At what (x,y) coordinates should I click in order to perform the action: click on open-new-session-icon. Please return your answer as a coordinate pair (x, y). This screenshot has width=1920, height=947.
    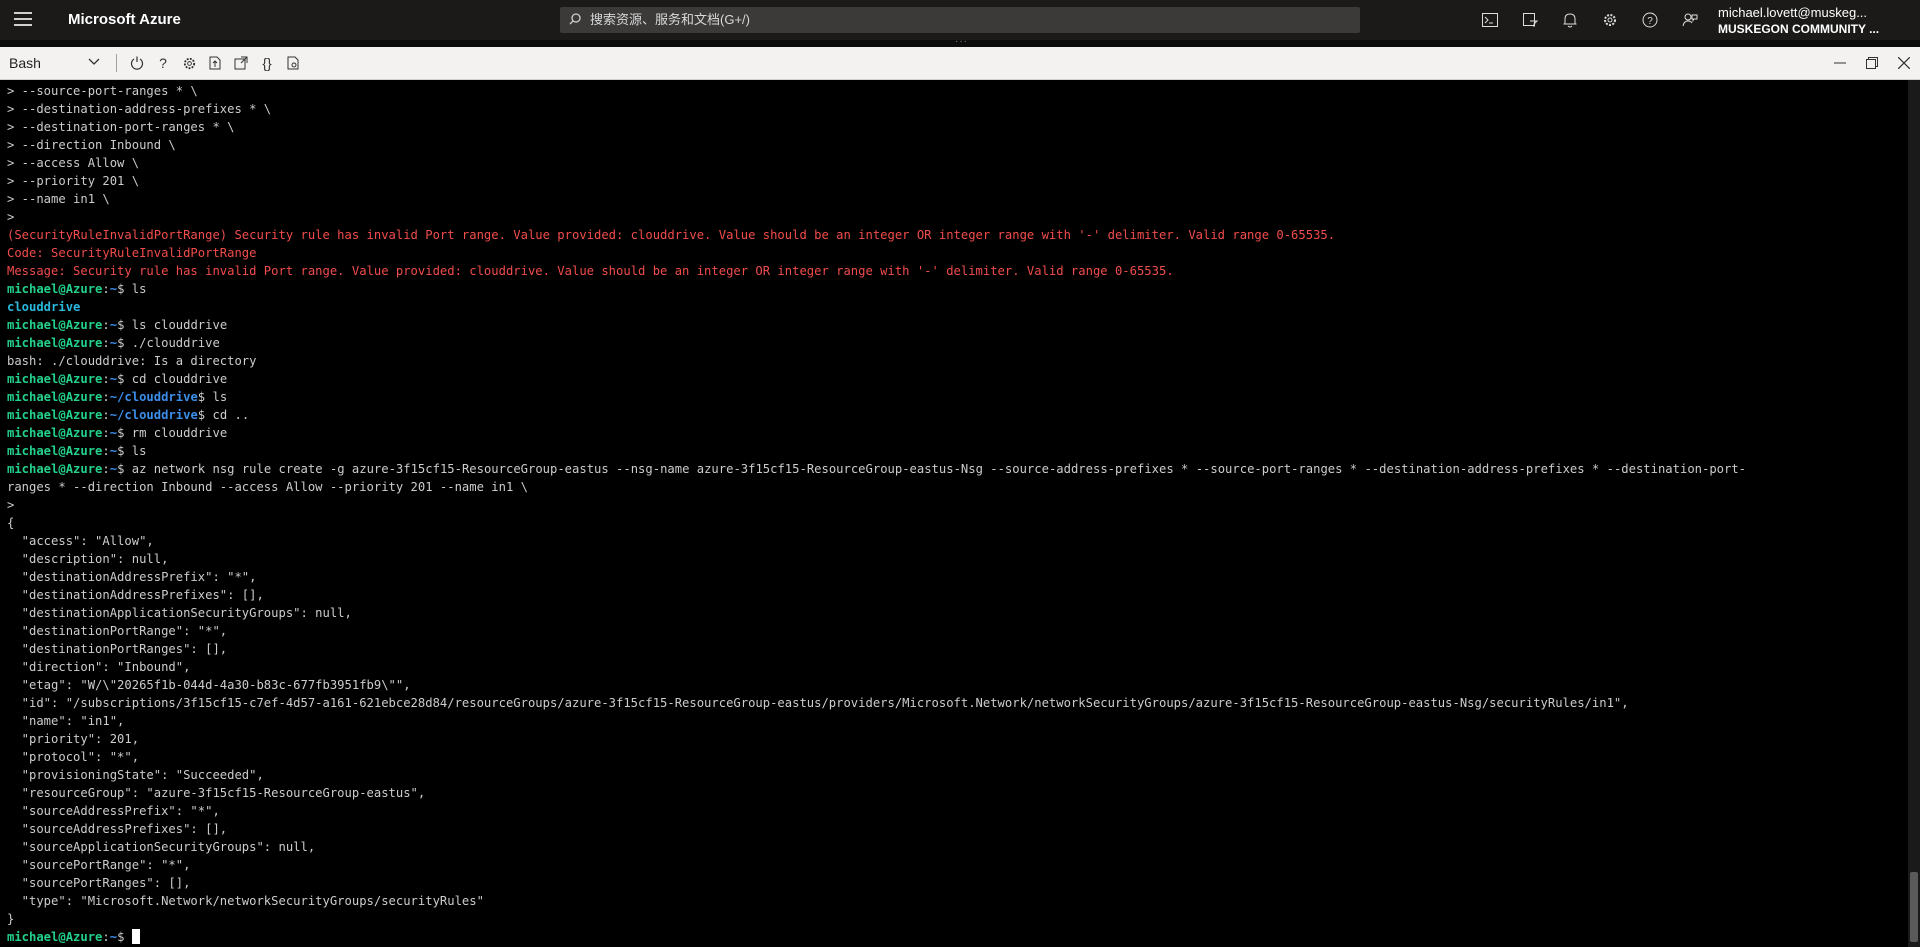
    Looking at the image, I should click on (241, 63).